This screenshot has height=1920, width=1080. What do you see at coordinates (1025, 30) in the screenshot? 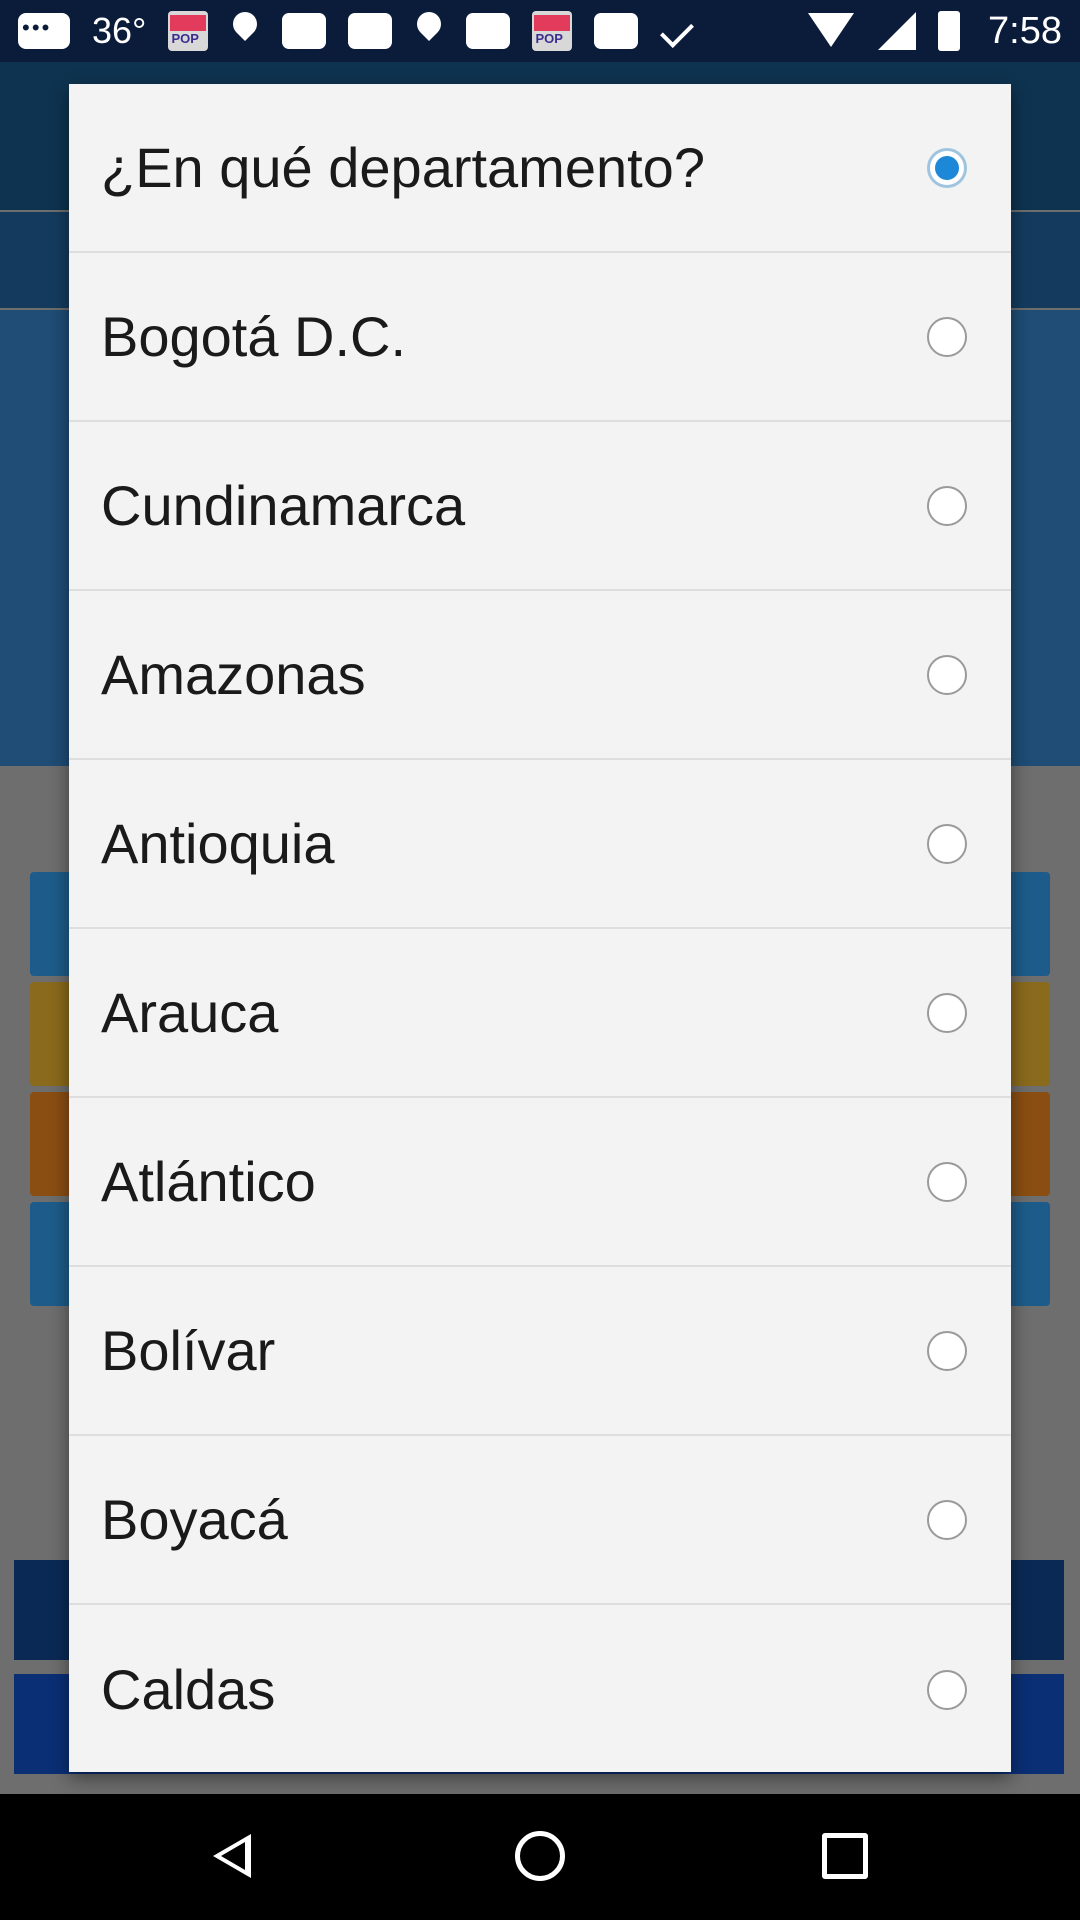
I see `clock: 7:58` at bounding box center [1025, 30].